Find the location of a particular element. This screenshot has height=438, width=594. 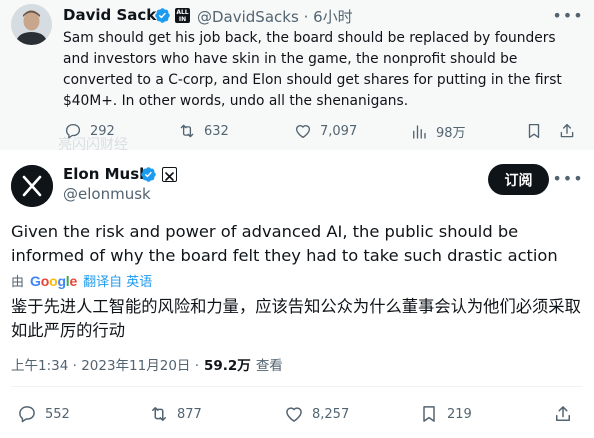

view-count: 98万 is located at coordinates (451, 133).